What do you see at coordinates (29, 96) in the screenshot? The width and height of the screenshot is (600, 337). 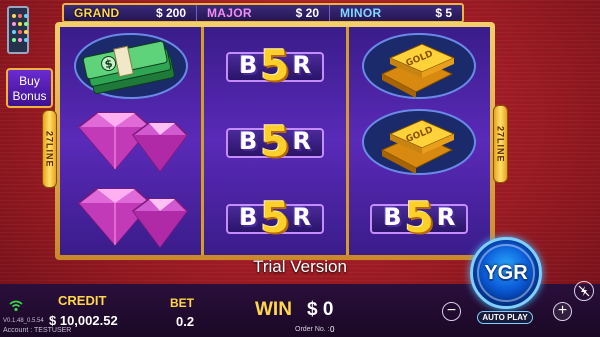 I see `buy-bonus-line2: Bonus` at bounding box center [29, 96].